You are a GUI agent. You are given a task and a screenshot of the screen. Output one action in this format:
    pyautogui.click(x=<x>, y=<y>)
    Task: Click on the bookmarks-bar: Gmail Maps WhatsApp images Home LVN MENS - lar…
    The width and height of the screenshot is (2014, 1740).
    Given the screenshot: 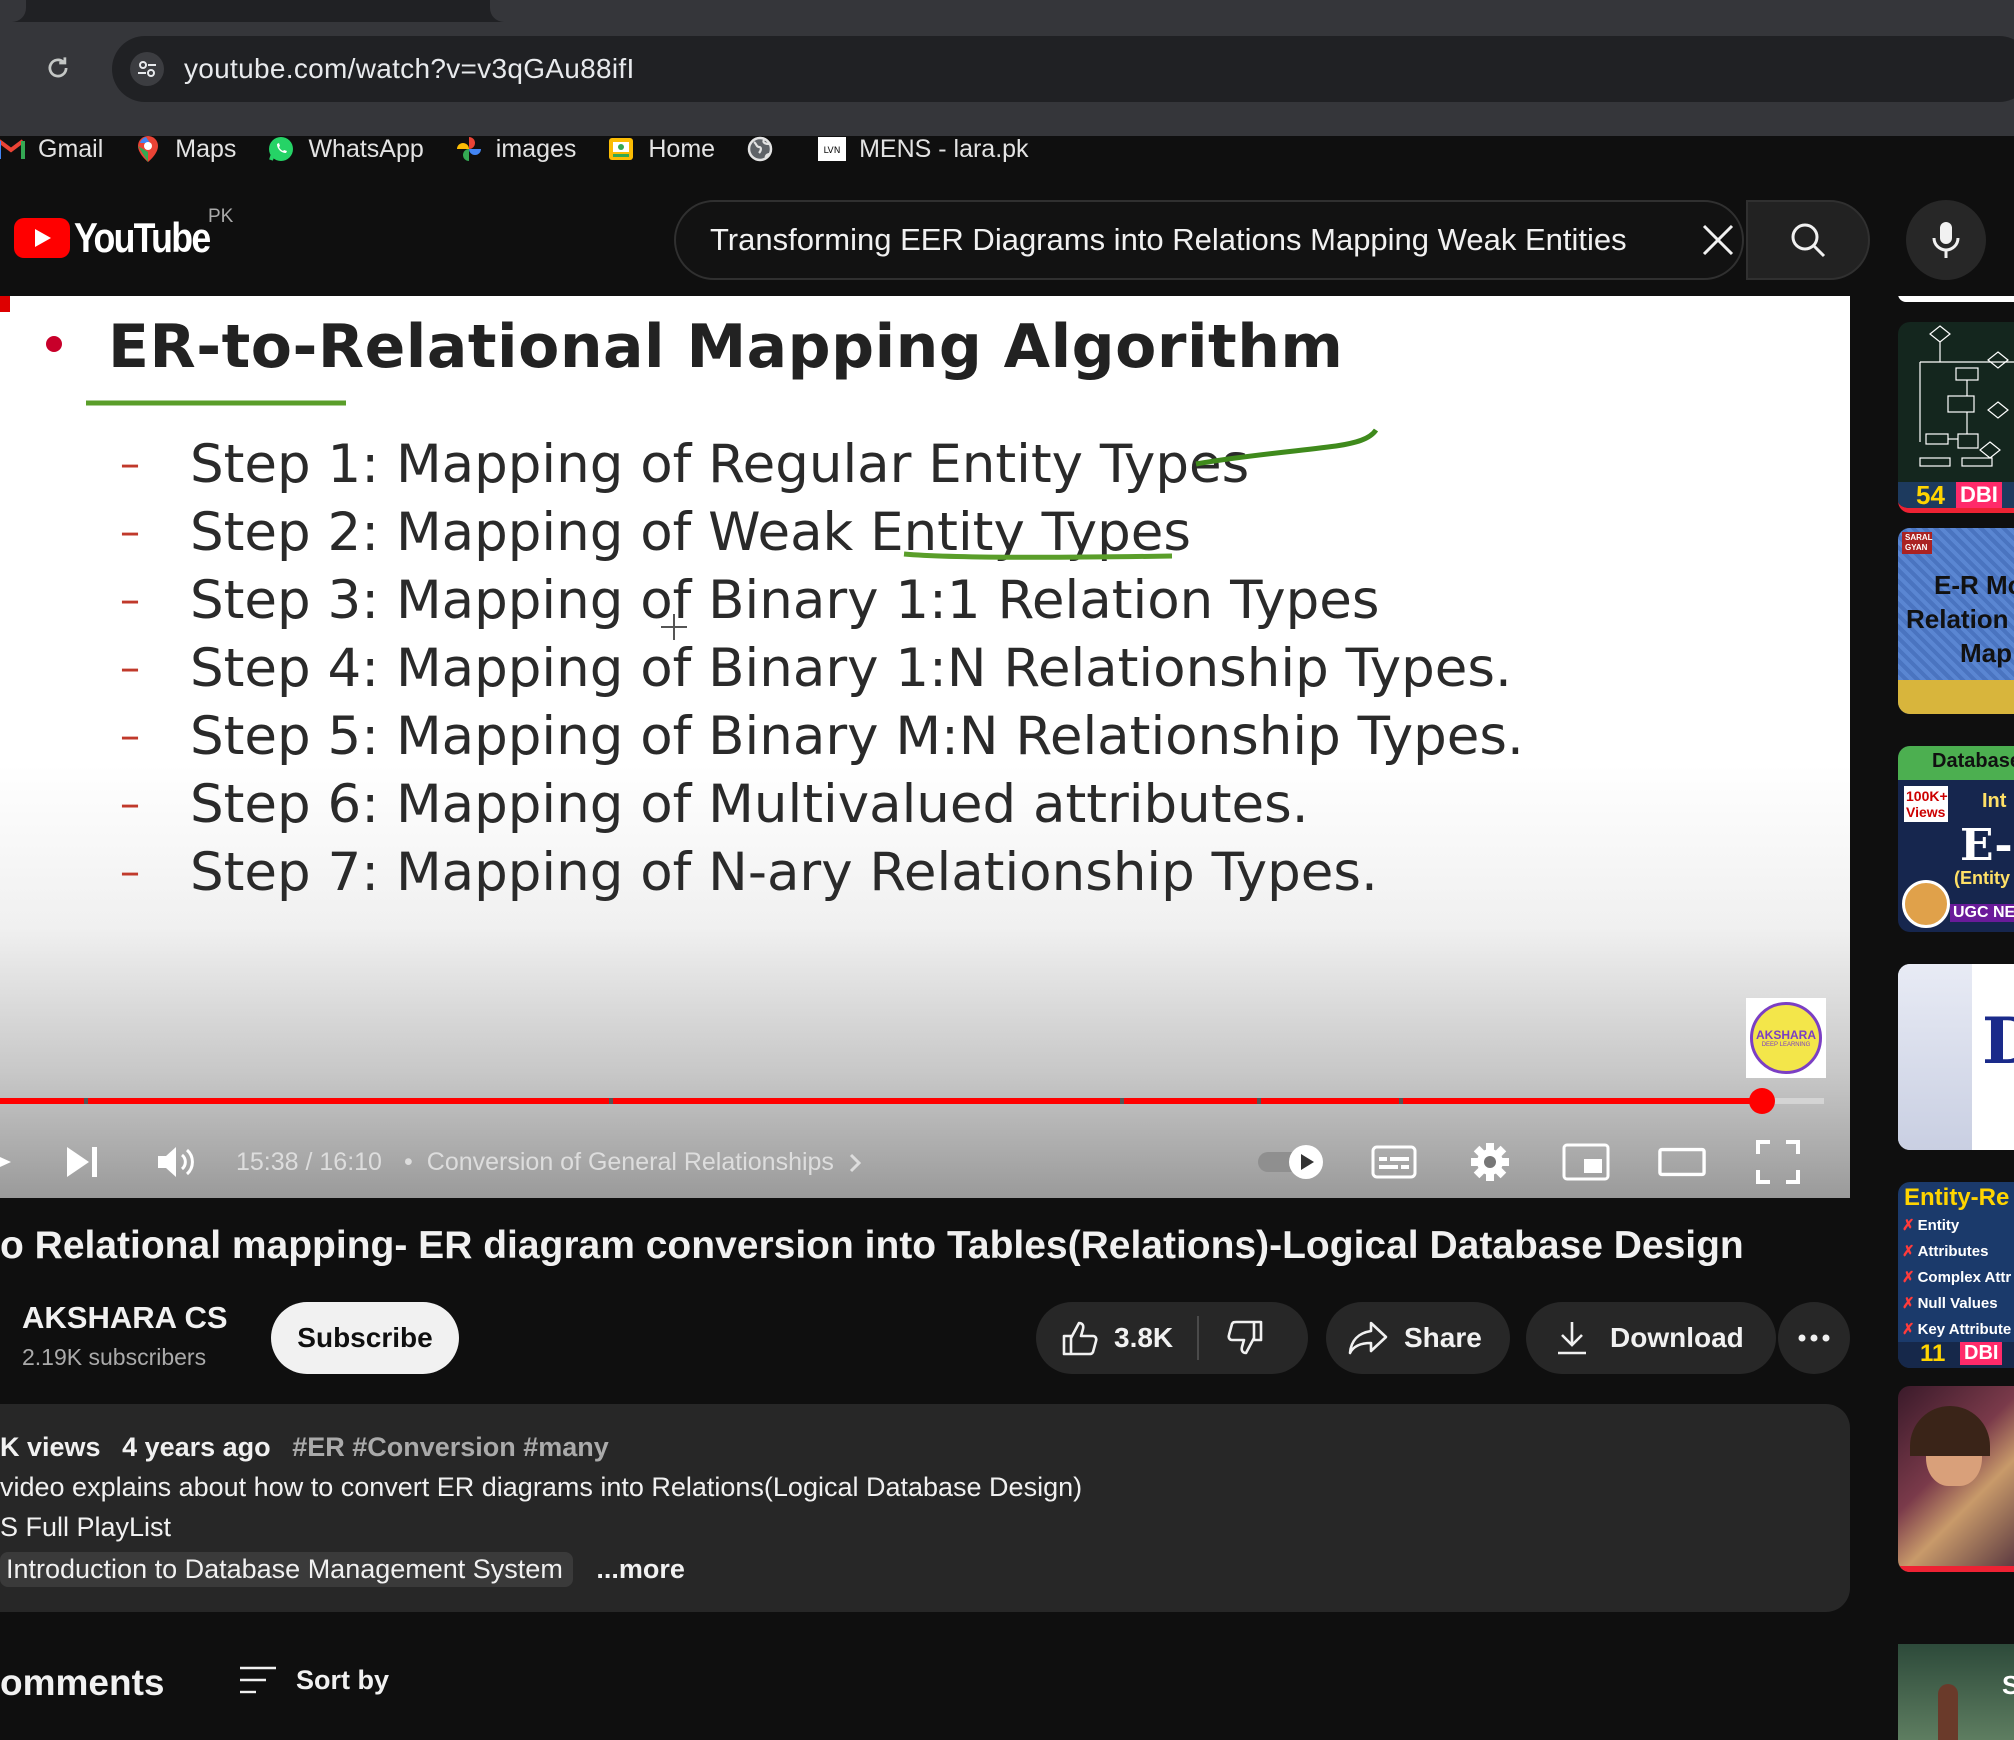 What is the action you would take?
    pyautogui.click(x=529, y=149)
    